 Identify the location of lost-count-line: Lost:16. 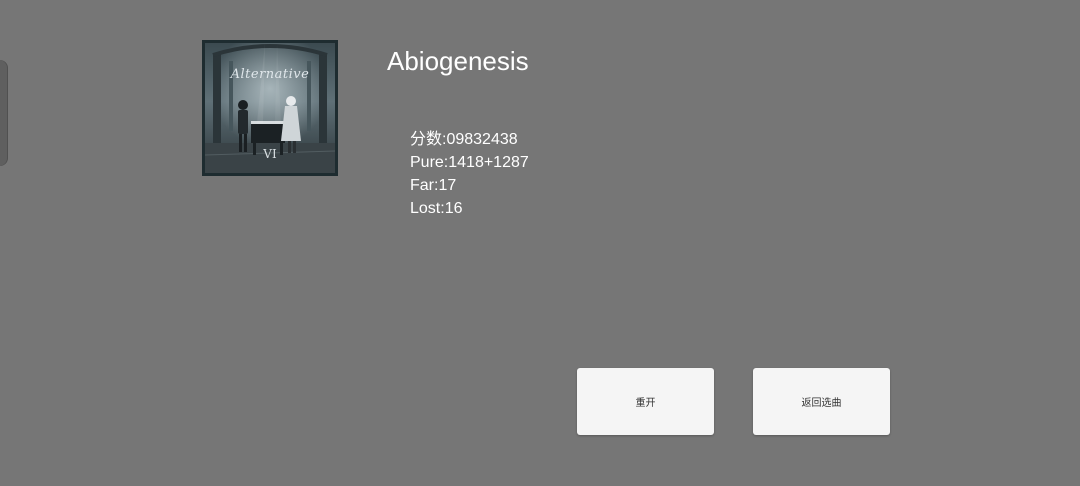
(436, 208).